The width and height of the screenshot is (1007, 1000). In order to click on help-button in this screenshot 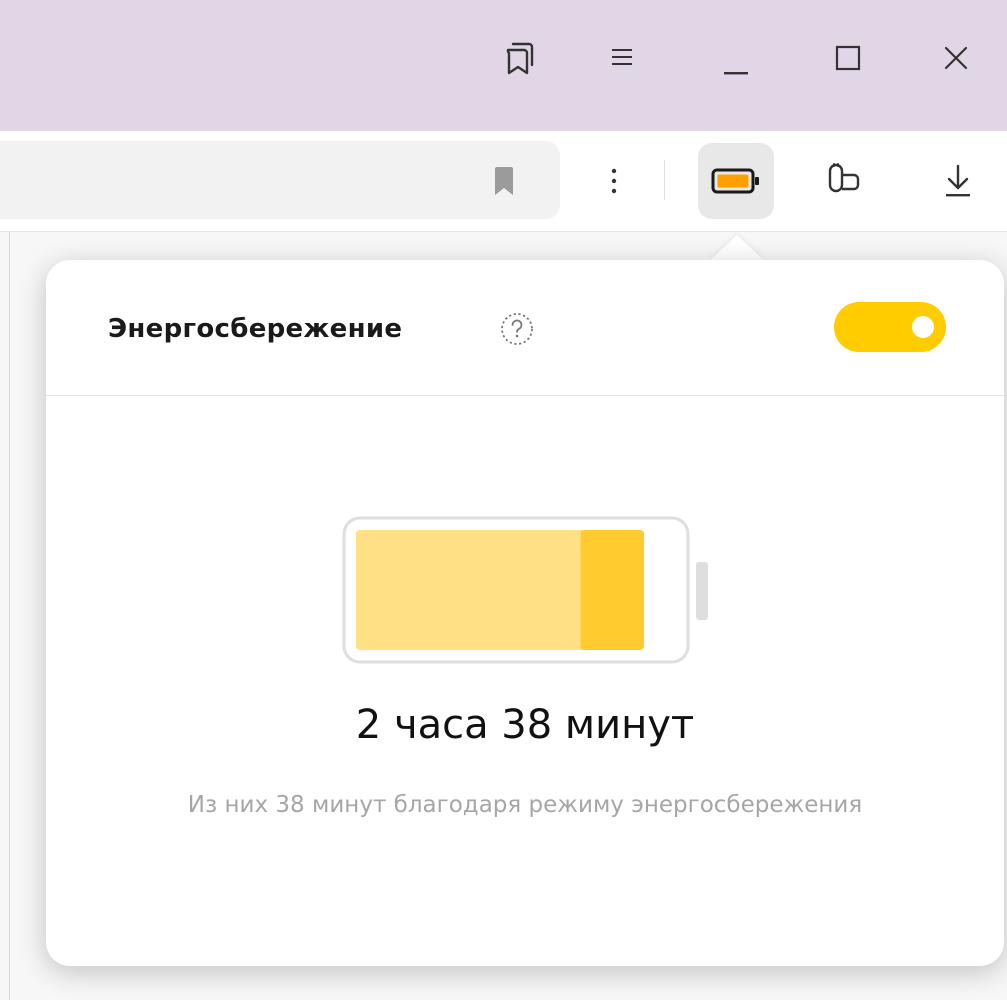, I will do `click(517, 329)`.